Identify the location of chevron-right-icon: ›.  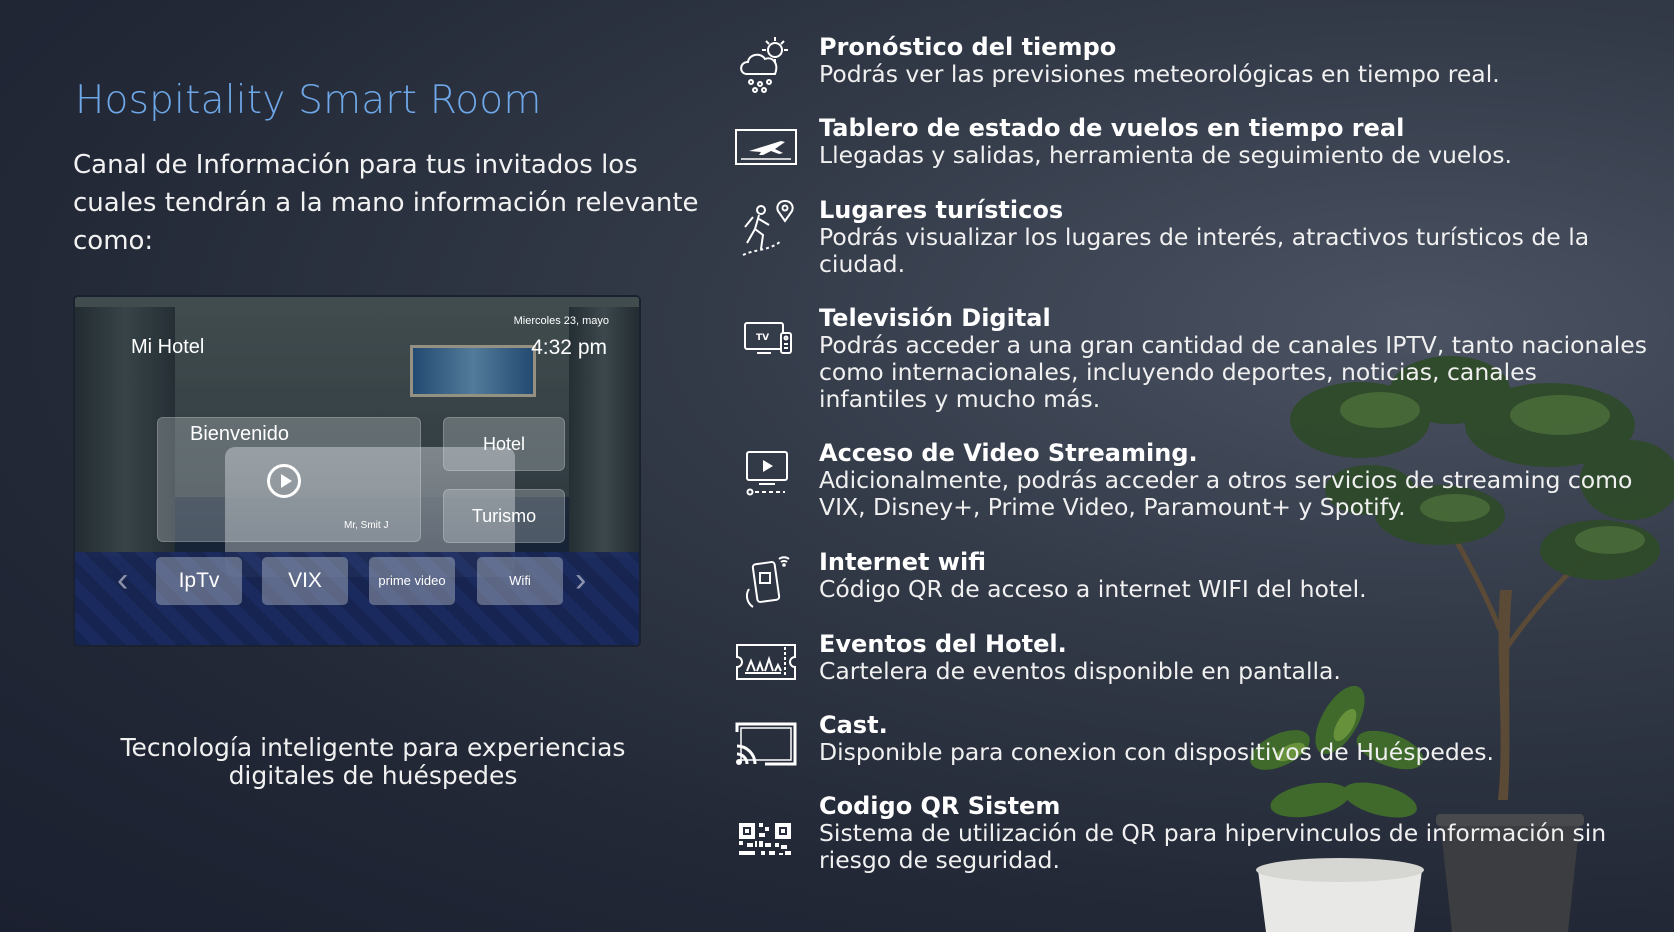
(580, 580).